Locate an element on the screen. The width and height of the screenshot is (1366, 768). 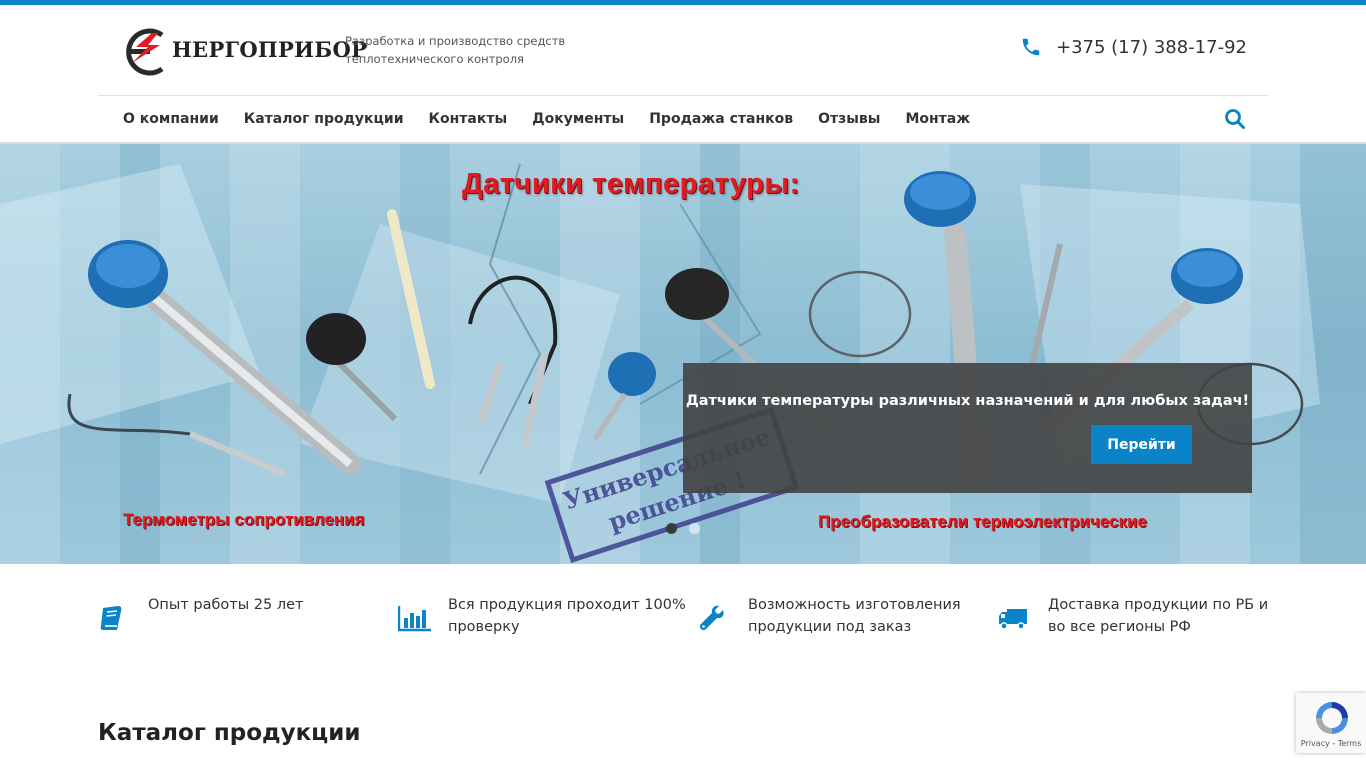
hero-heading: Датчики температуры: is located at coordinates (631, 184).